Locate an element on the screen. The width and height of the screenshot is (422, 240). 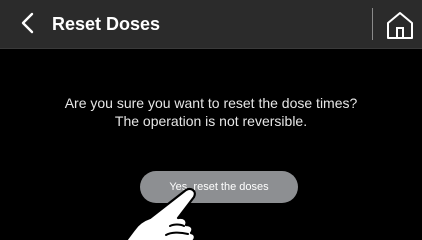
reset-doses-button: Yes, reset the doses is located at coordinates (219, 187).